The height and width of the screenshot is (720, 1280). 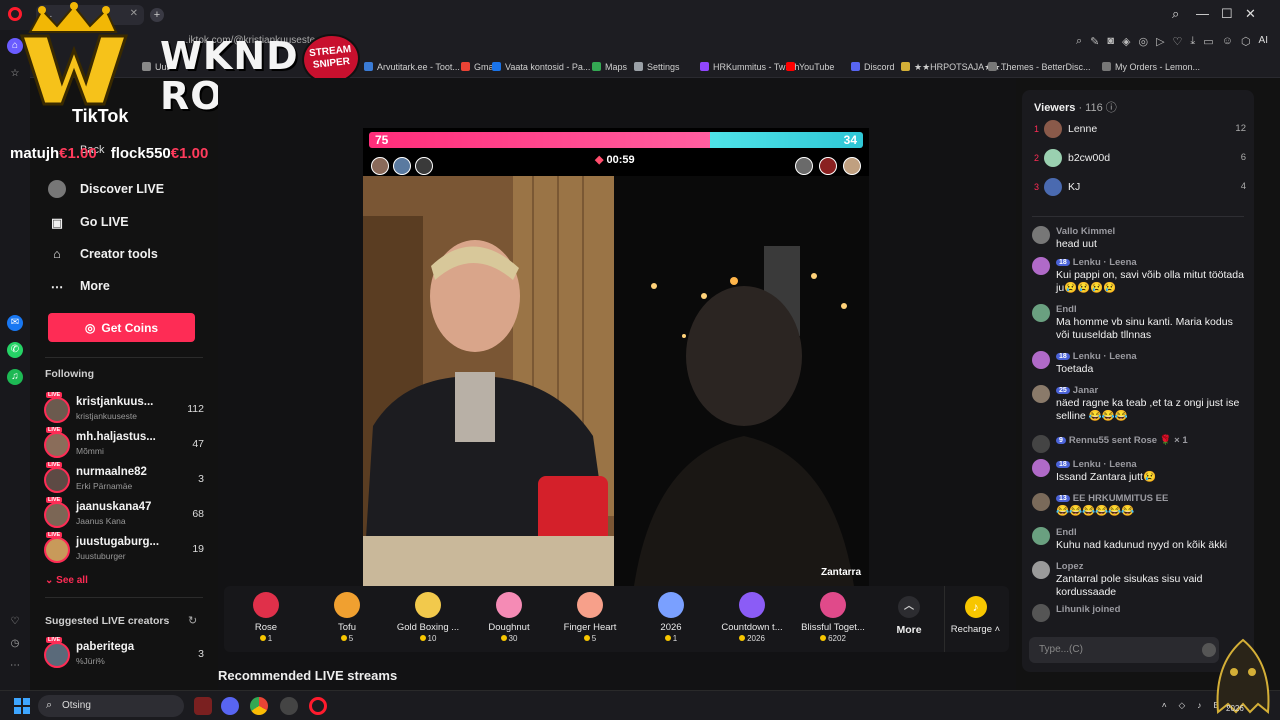 What do you see at coordinates (850, 140) in the screenshot?
I see `score-right: 34` at bounding box center [850, 140].